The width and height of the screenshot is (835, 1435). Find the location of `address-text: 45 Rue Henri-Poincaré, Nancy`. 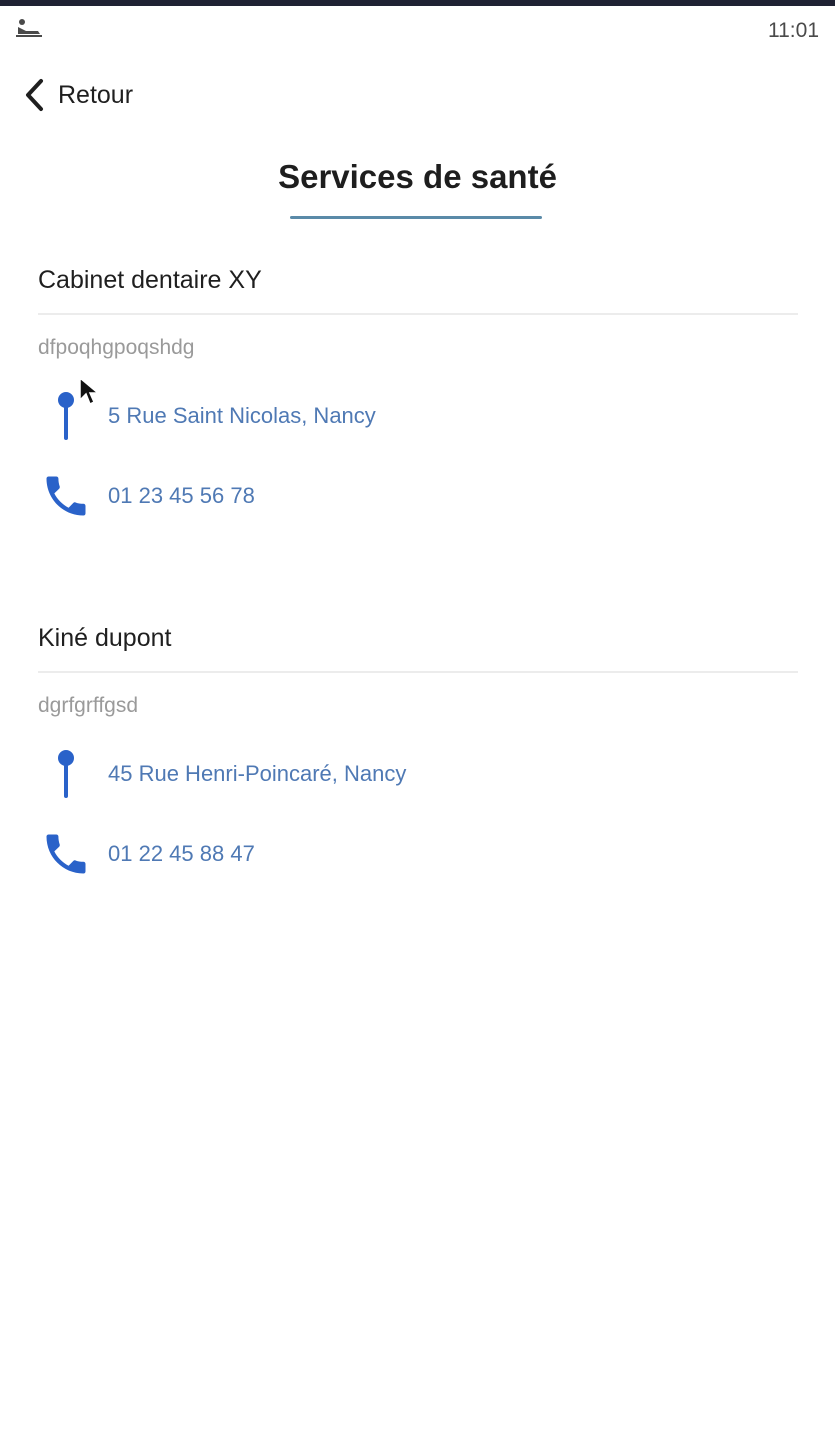

address-text: 45 Rue Henri-Poincaré, Nancy is located at coordinates (257, 773).